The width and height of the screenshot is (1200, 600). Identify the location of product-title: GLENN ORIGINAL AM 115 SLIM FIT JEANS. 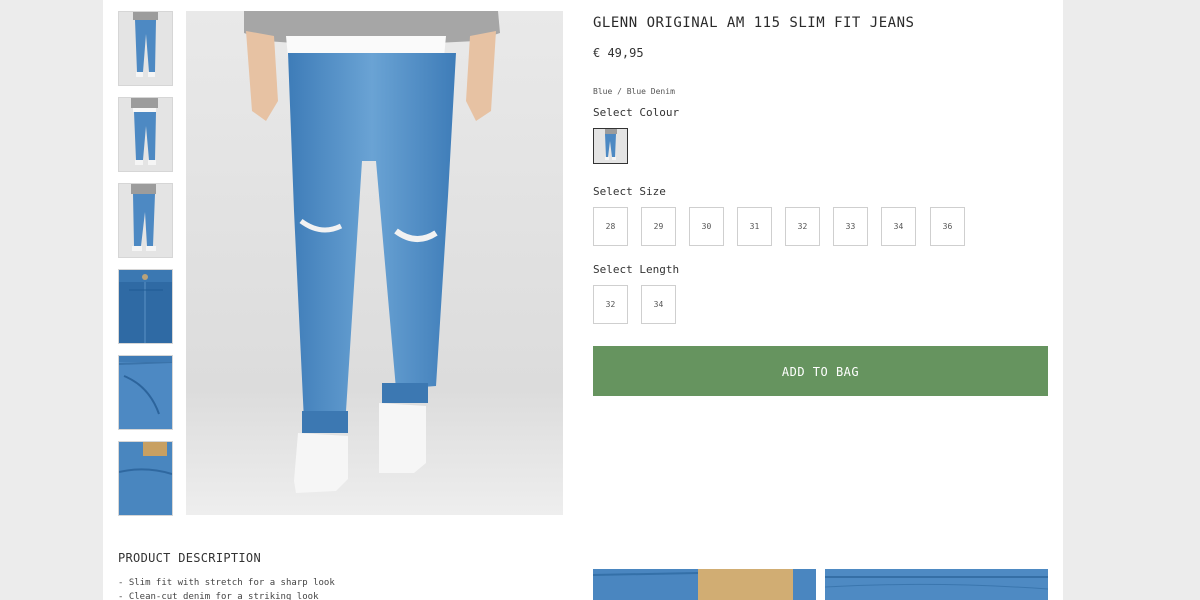
(754, 23).